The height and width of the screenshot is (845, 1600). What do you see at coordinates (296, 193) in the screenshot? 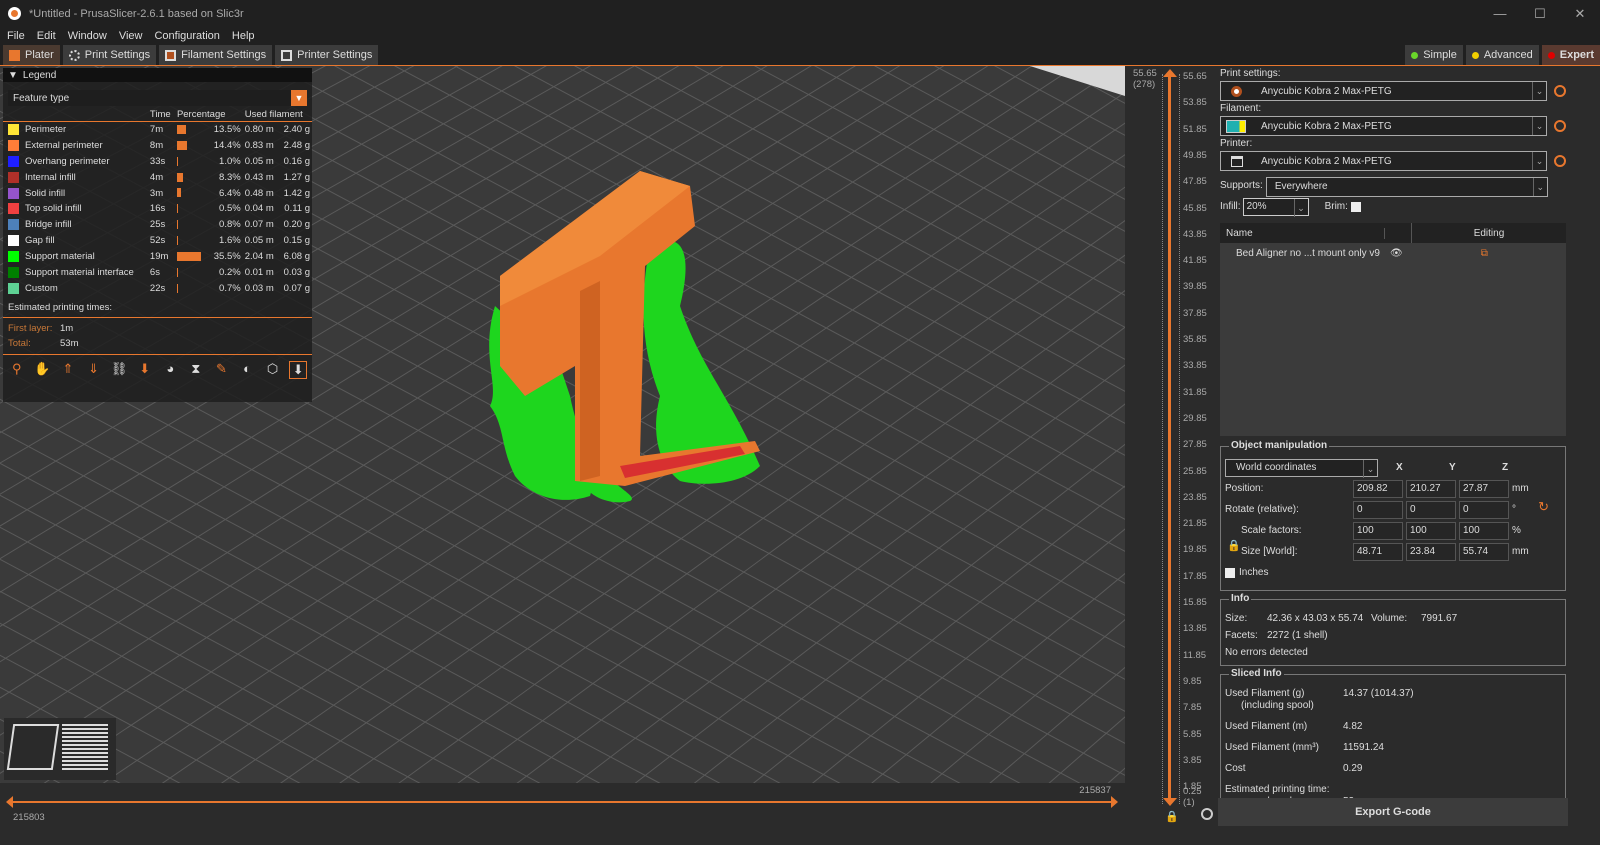
I see `feature-weight: 1.42 g` at bounding box center [296, 193].